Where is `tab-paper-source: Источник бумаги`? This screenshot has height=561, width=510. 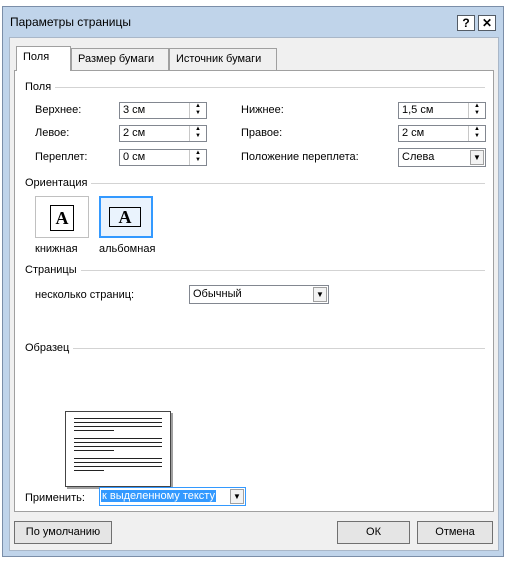
tab-paper-source: Источник бумаги is located at coordinates (223, 59).